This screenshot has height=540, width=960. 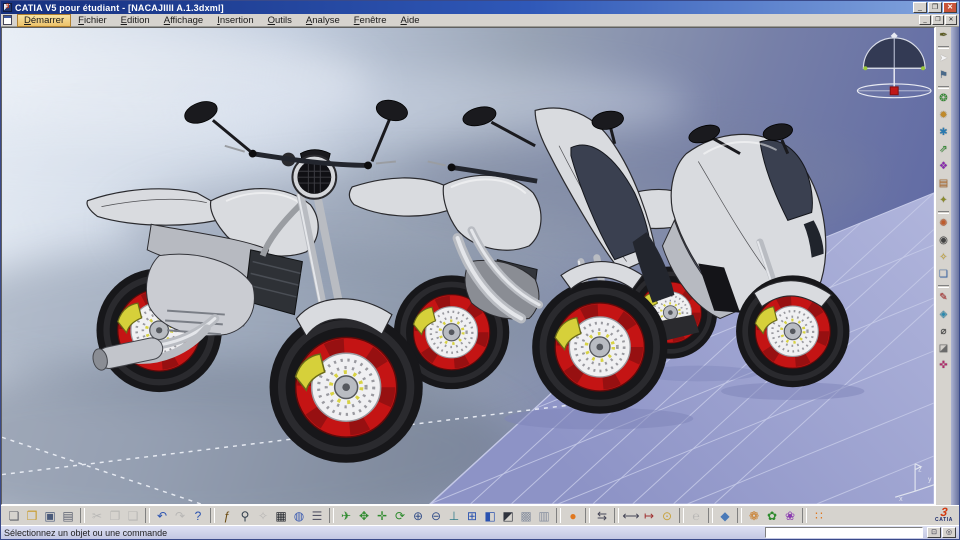 What do you see at coordinates (180, 515) in the screenshot?
I see `redo-icon: ↷` at bounding box center [180, 515].